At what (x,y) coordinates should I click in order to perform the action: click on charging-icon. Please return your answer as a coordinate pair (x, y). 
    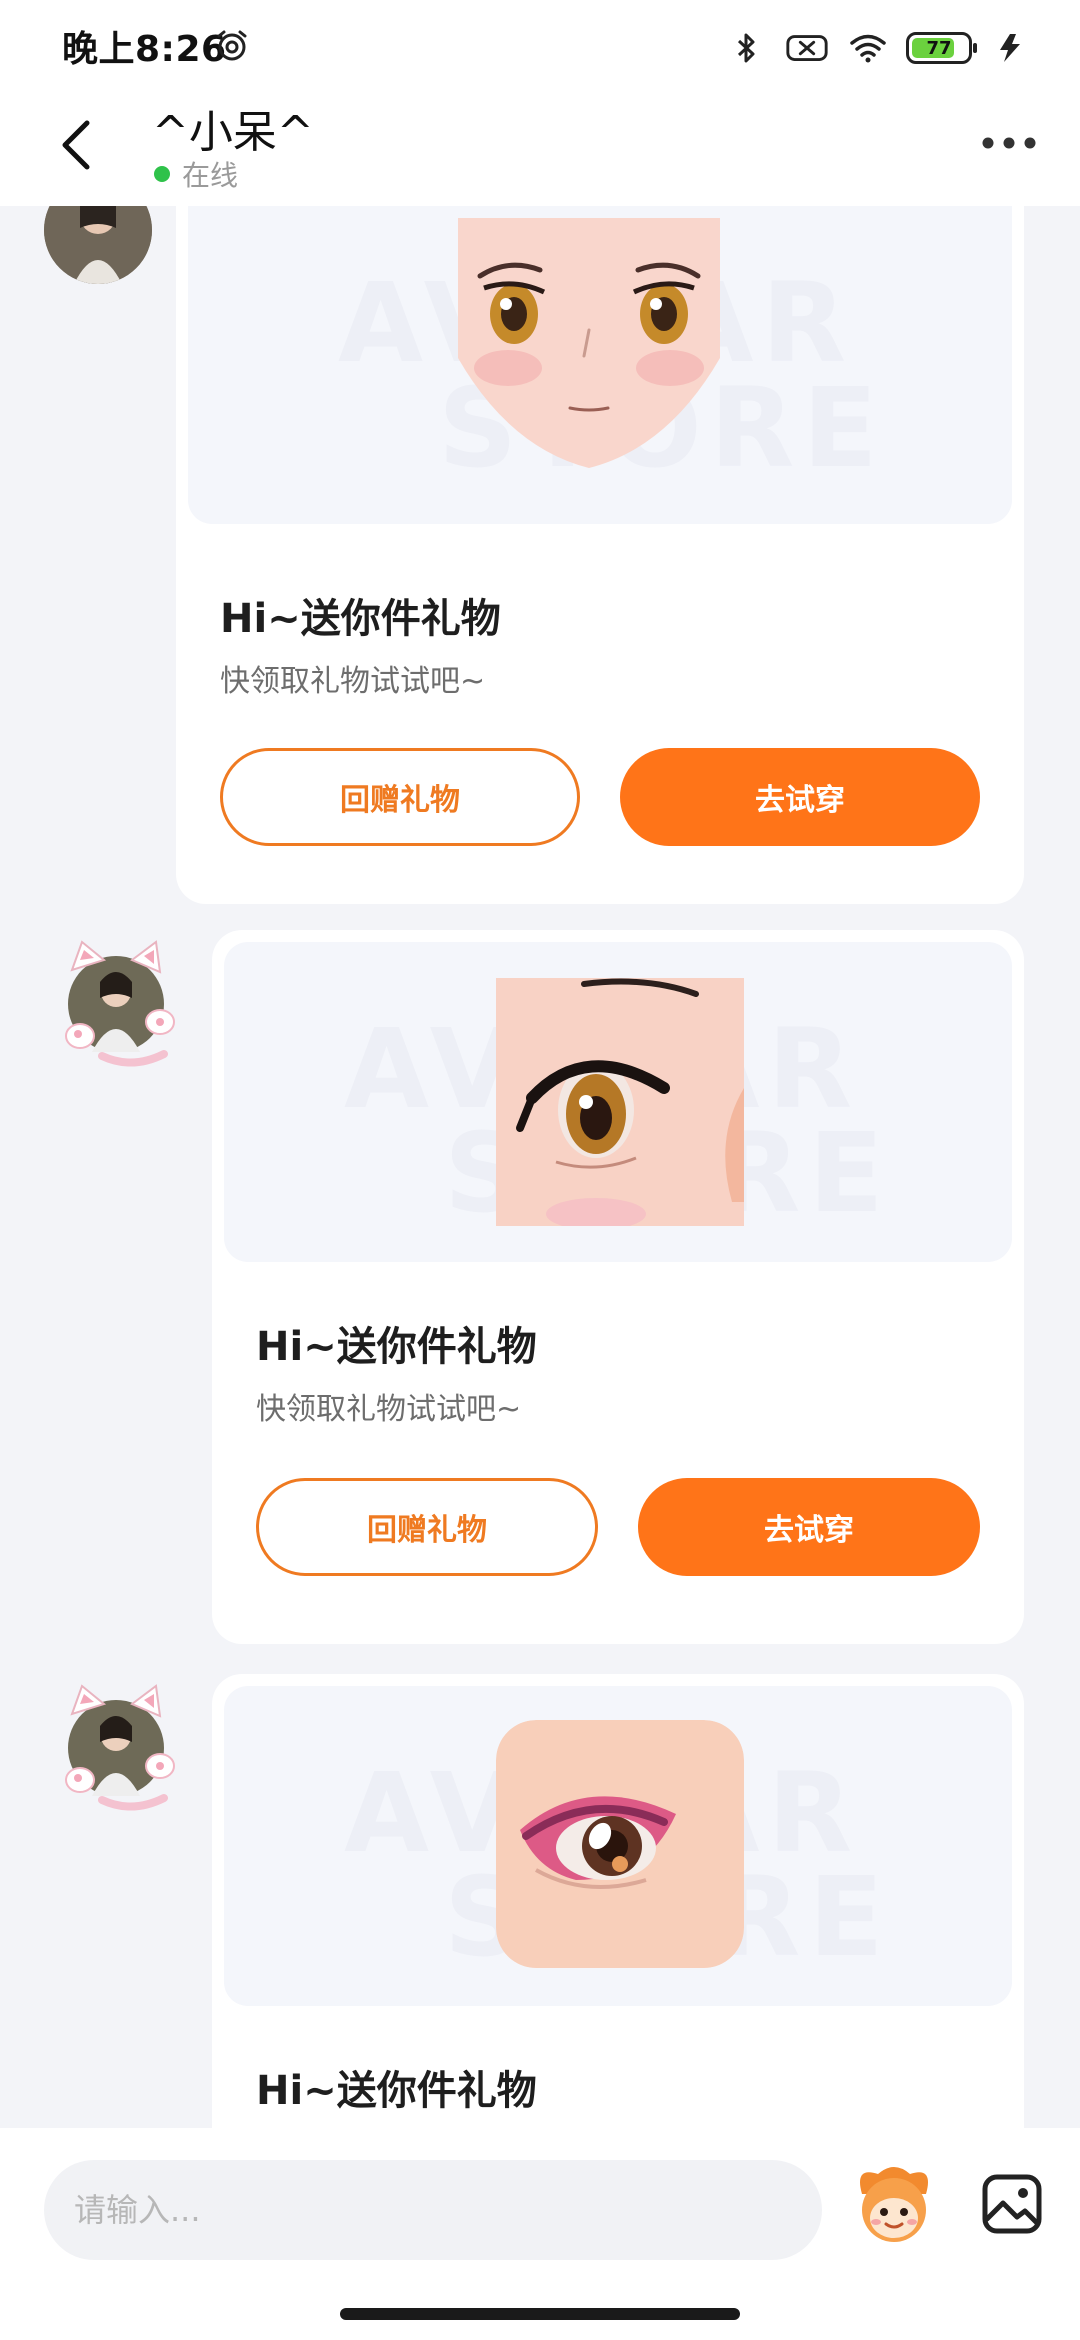
    Looking at the image, I should click on (1010, 48).